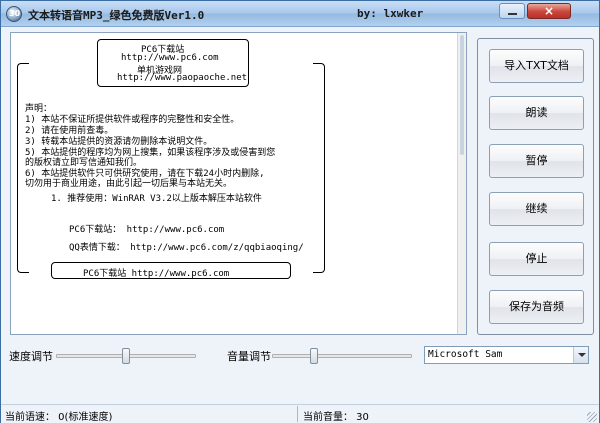 The image size is (600, 423). Describe the element at coordinates (129, 184) in the screenshot. I see `statement-line: 切勿用于商业用途，由此引起一切后果与本站无关。` at that location.